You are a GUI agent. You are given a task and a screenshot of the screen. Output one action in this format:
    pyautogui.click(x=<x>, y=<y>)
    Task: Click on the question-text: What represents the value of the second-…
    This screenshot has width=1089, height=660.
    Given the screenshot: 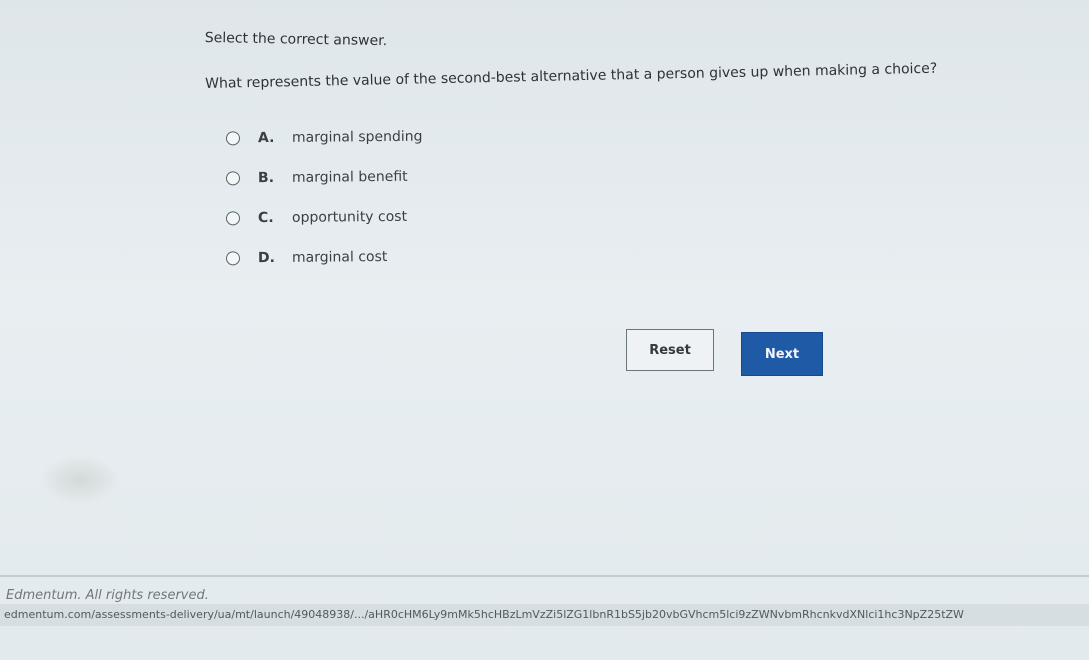 What is the action you would take?
    pyautogui.click(x=571, y=76)
    